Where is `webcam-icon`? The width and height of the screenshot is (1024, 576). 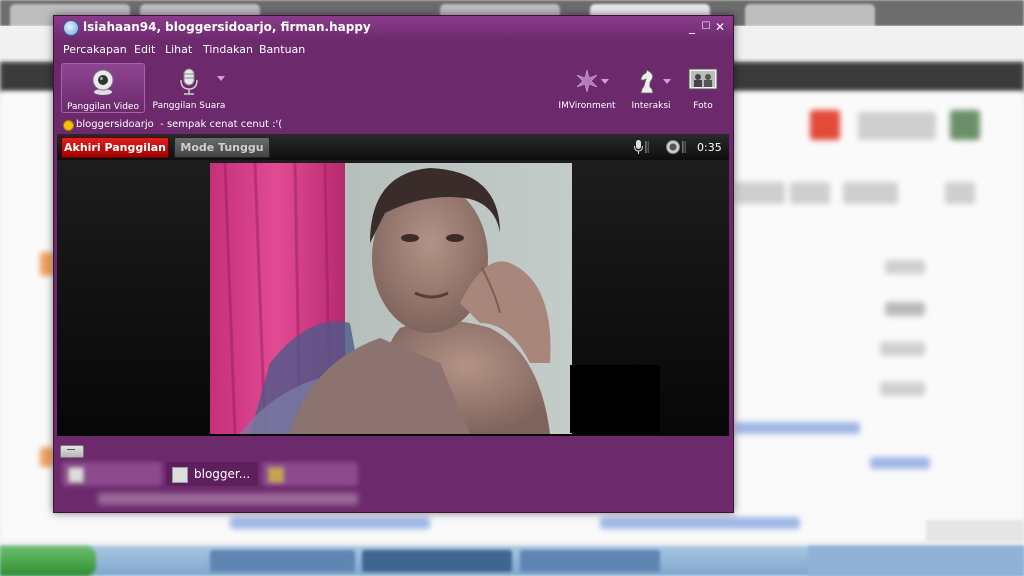 webcam-icon is located at coordinates (103, 82).